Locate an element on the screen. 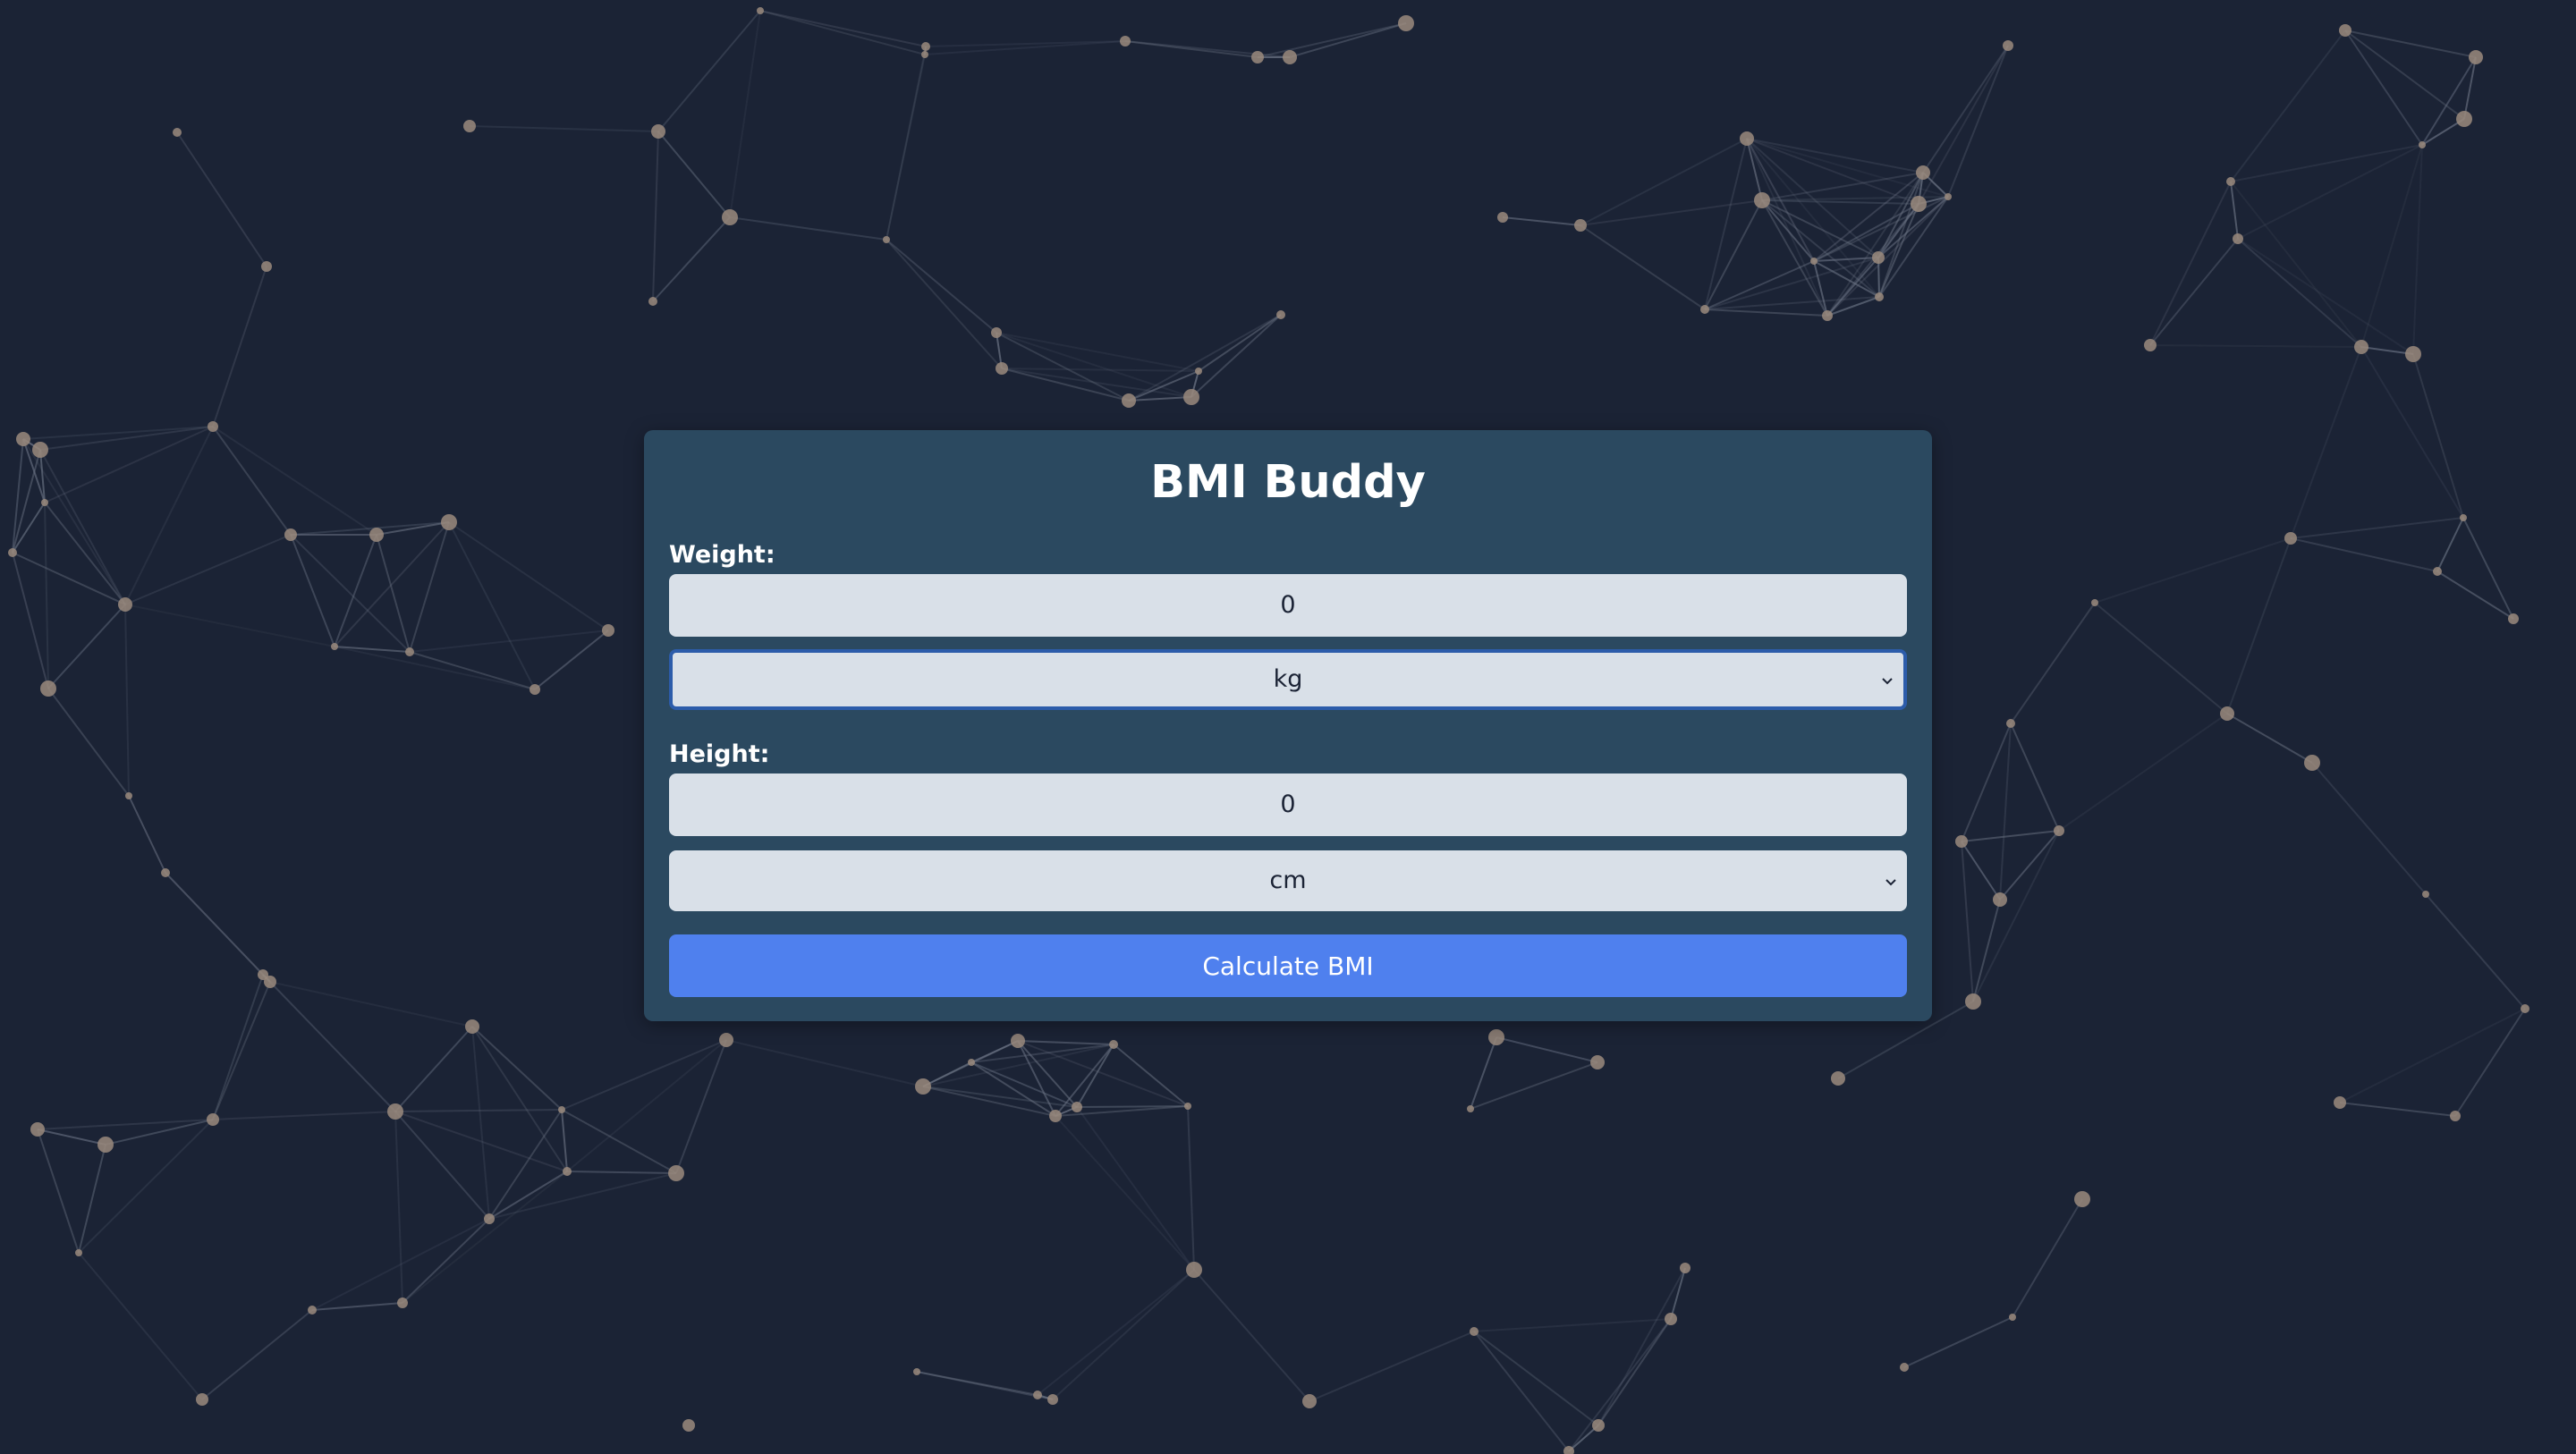 The width and height of the screenshot is (2576, 1454). weight-unit-select: kg is located at coordinates (1288, 679).